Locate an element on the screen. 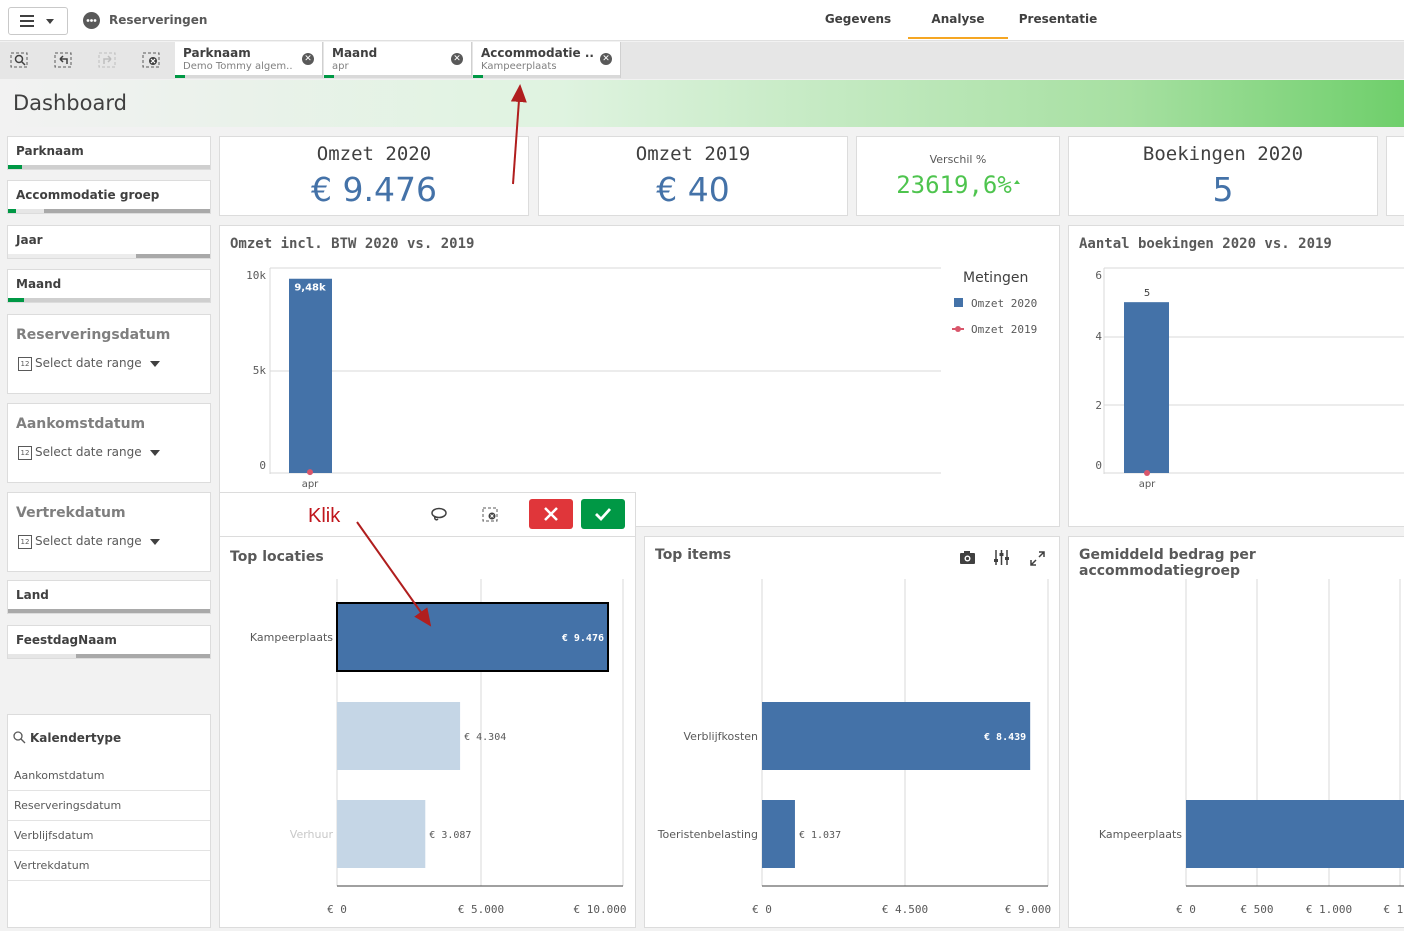 Image resolution: width=1404 pixels, height=931 pixels. legend-swatch-2019 is located at coordinates (958, 329).